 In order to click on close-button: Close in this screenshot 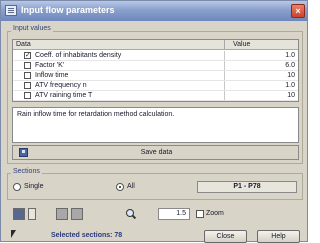, I will do `click(225, 236)`.